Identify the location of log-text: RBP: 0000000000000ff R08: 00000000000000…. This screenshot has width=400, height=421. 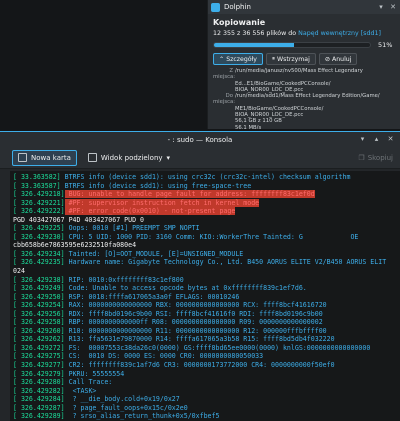
(193, 322).